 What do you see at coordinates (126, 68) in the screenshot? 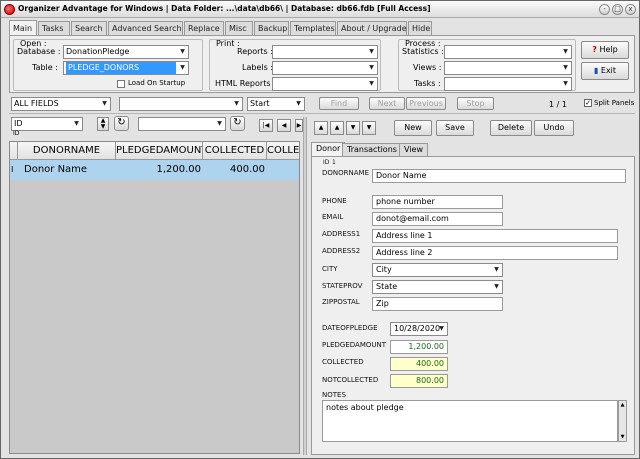
I see `table-select: PLEDGE_DONORS ▼` at bounding box center [126, 68].